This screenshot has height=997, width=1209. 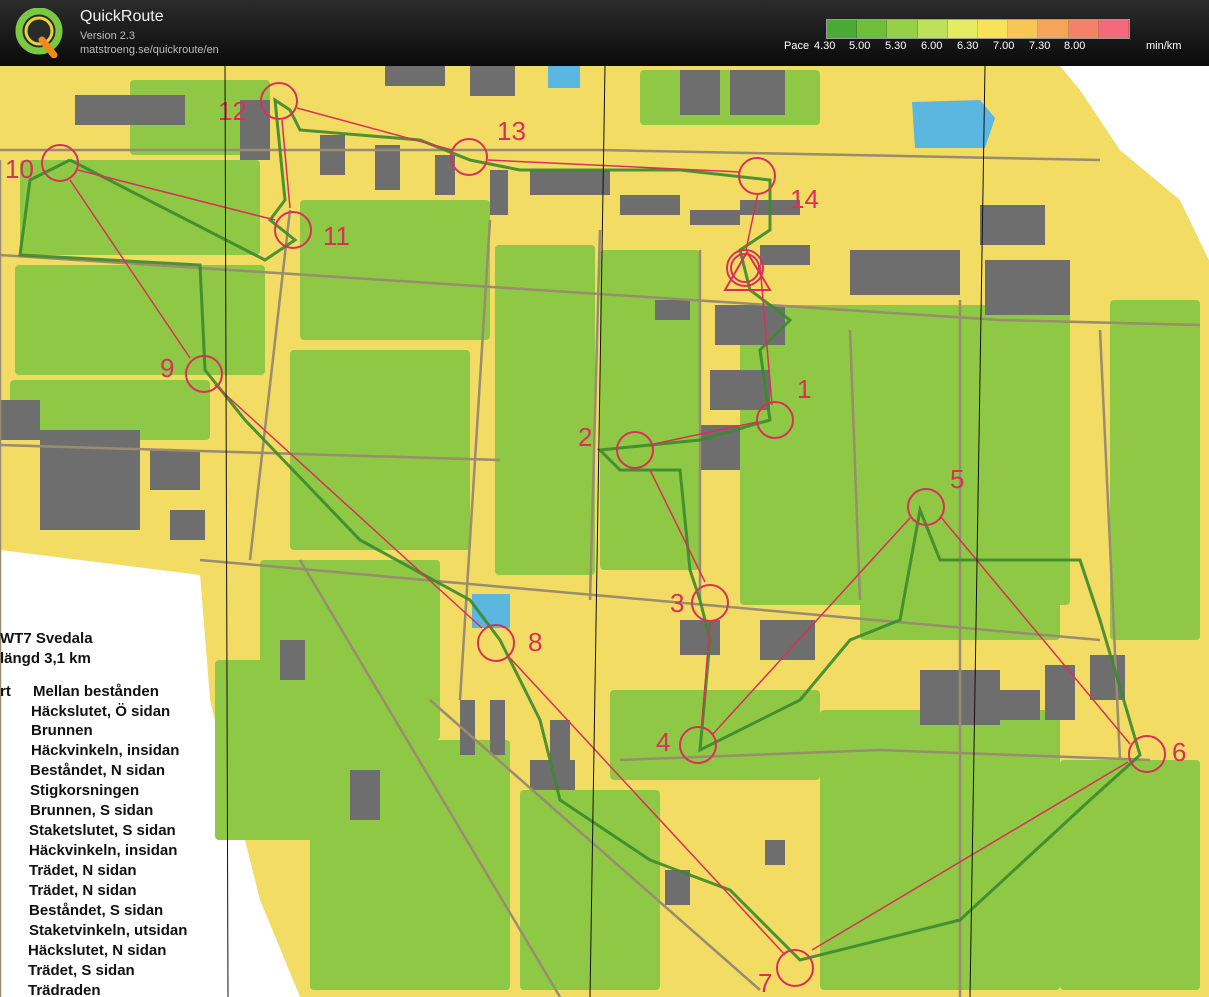 I want to click on control-label: 10, so click(x=19, y=169).